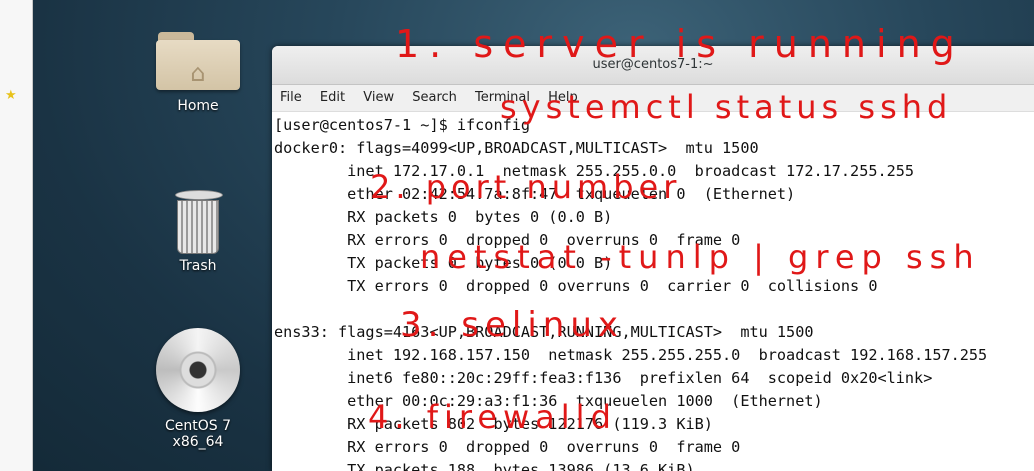 This screenshot has width=1034, height=471. Describe the element at coordinates (402, 125) in the screenshot. I see `terminal-line: [user@centos7-1 ~]$ ifconfig` at that location.